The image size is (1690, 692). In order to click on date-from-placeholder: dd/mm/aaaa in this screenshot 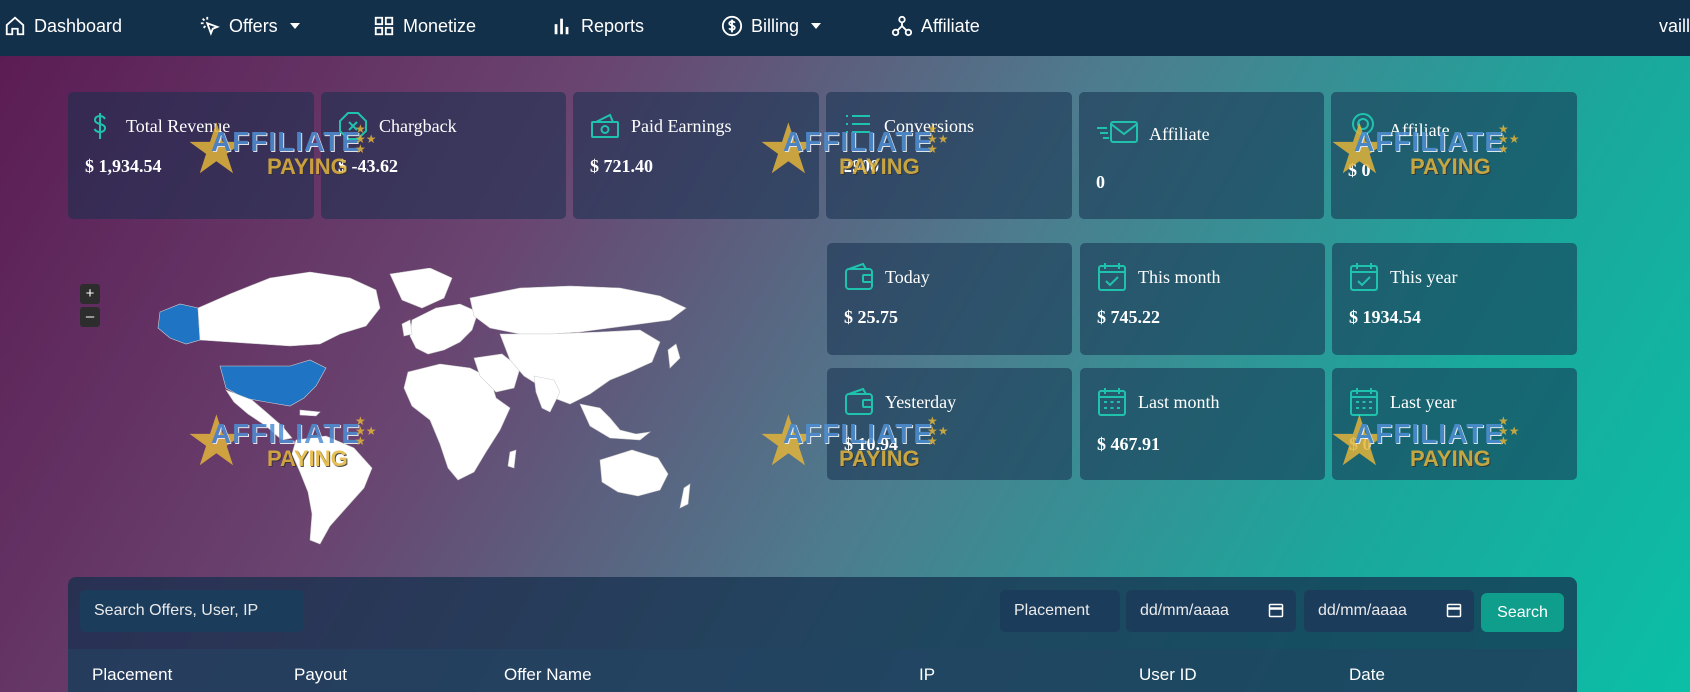, I will do `click(1184, 610)`.